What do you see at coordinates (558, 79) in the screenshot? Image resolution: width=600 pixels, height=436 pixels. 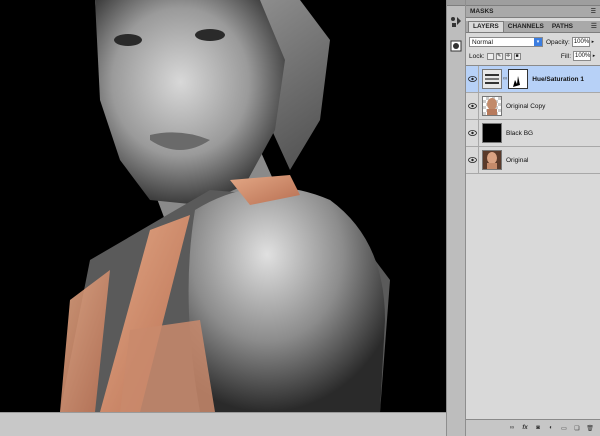 I see `layer-name: Hue/Saturation 1` at bounding box center [558, 79].